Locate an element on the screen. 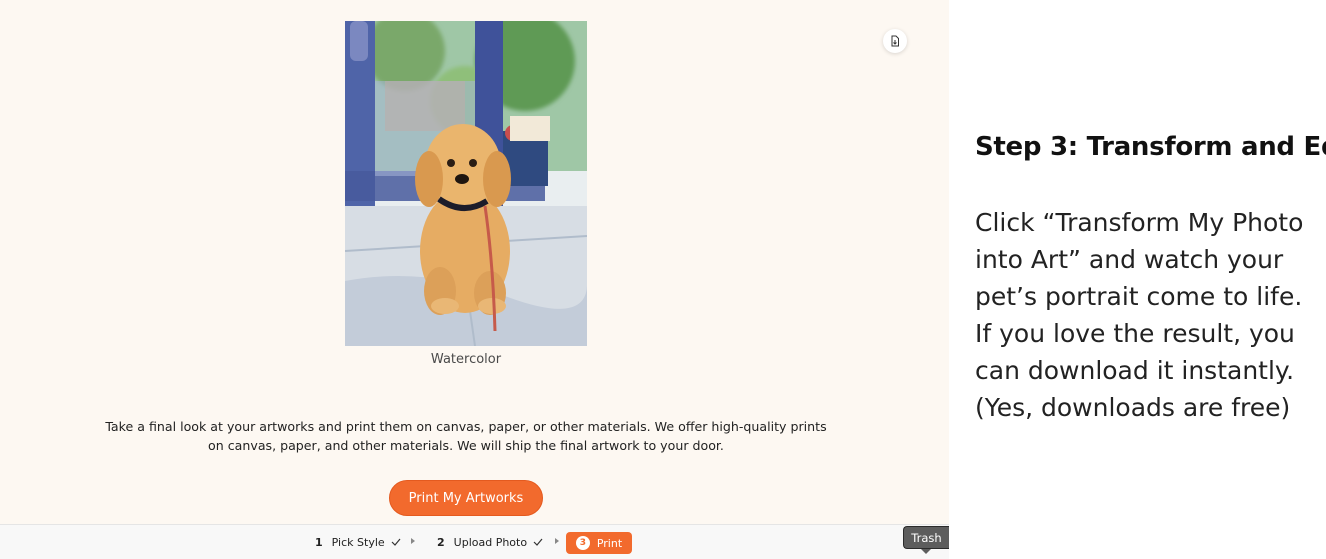 This screenshot has width=1326, height=559. trash-tooltip: Trash is located at coordinates (926, 537).